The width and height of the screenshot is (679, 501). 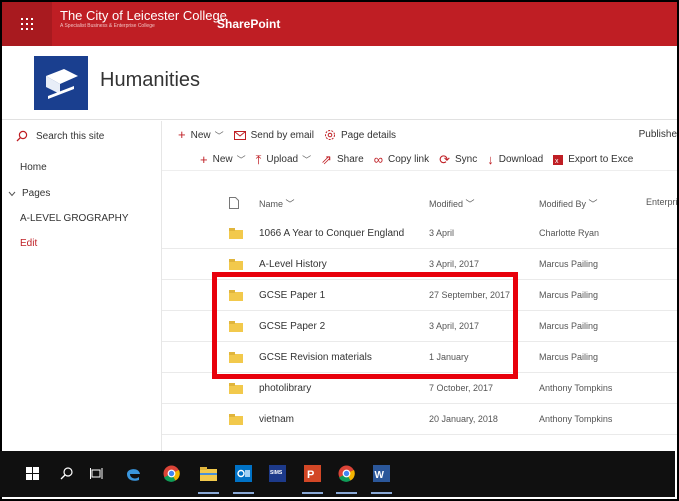 I want to click on page-details-button: Page details, so click(x=360, y=135).